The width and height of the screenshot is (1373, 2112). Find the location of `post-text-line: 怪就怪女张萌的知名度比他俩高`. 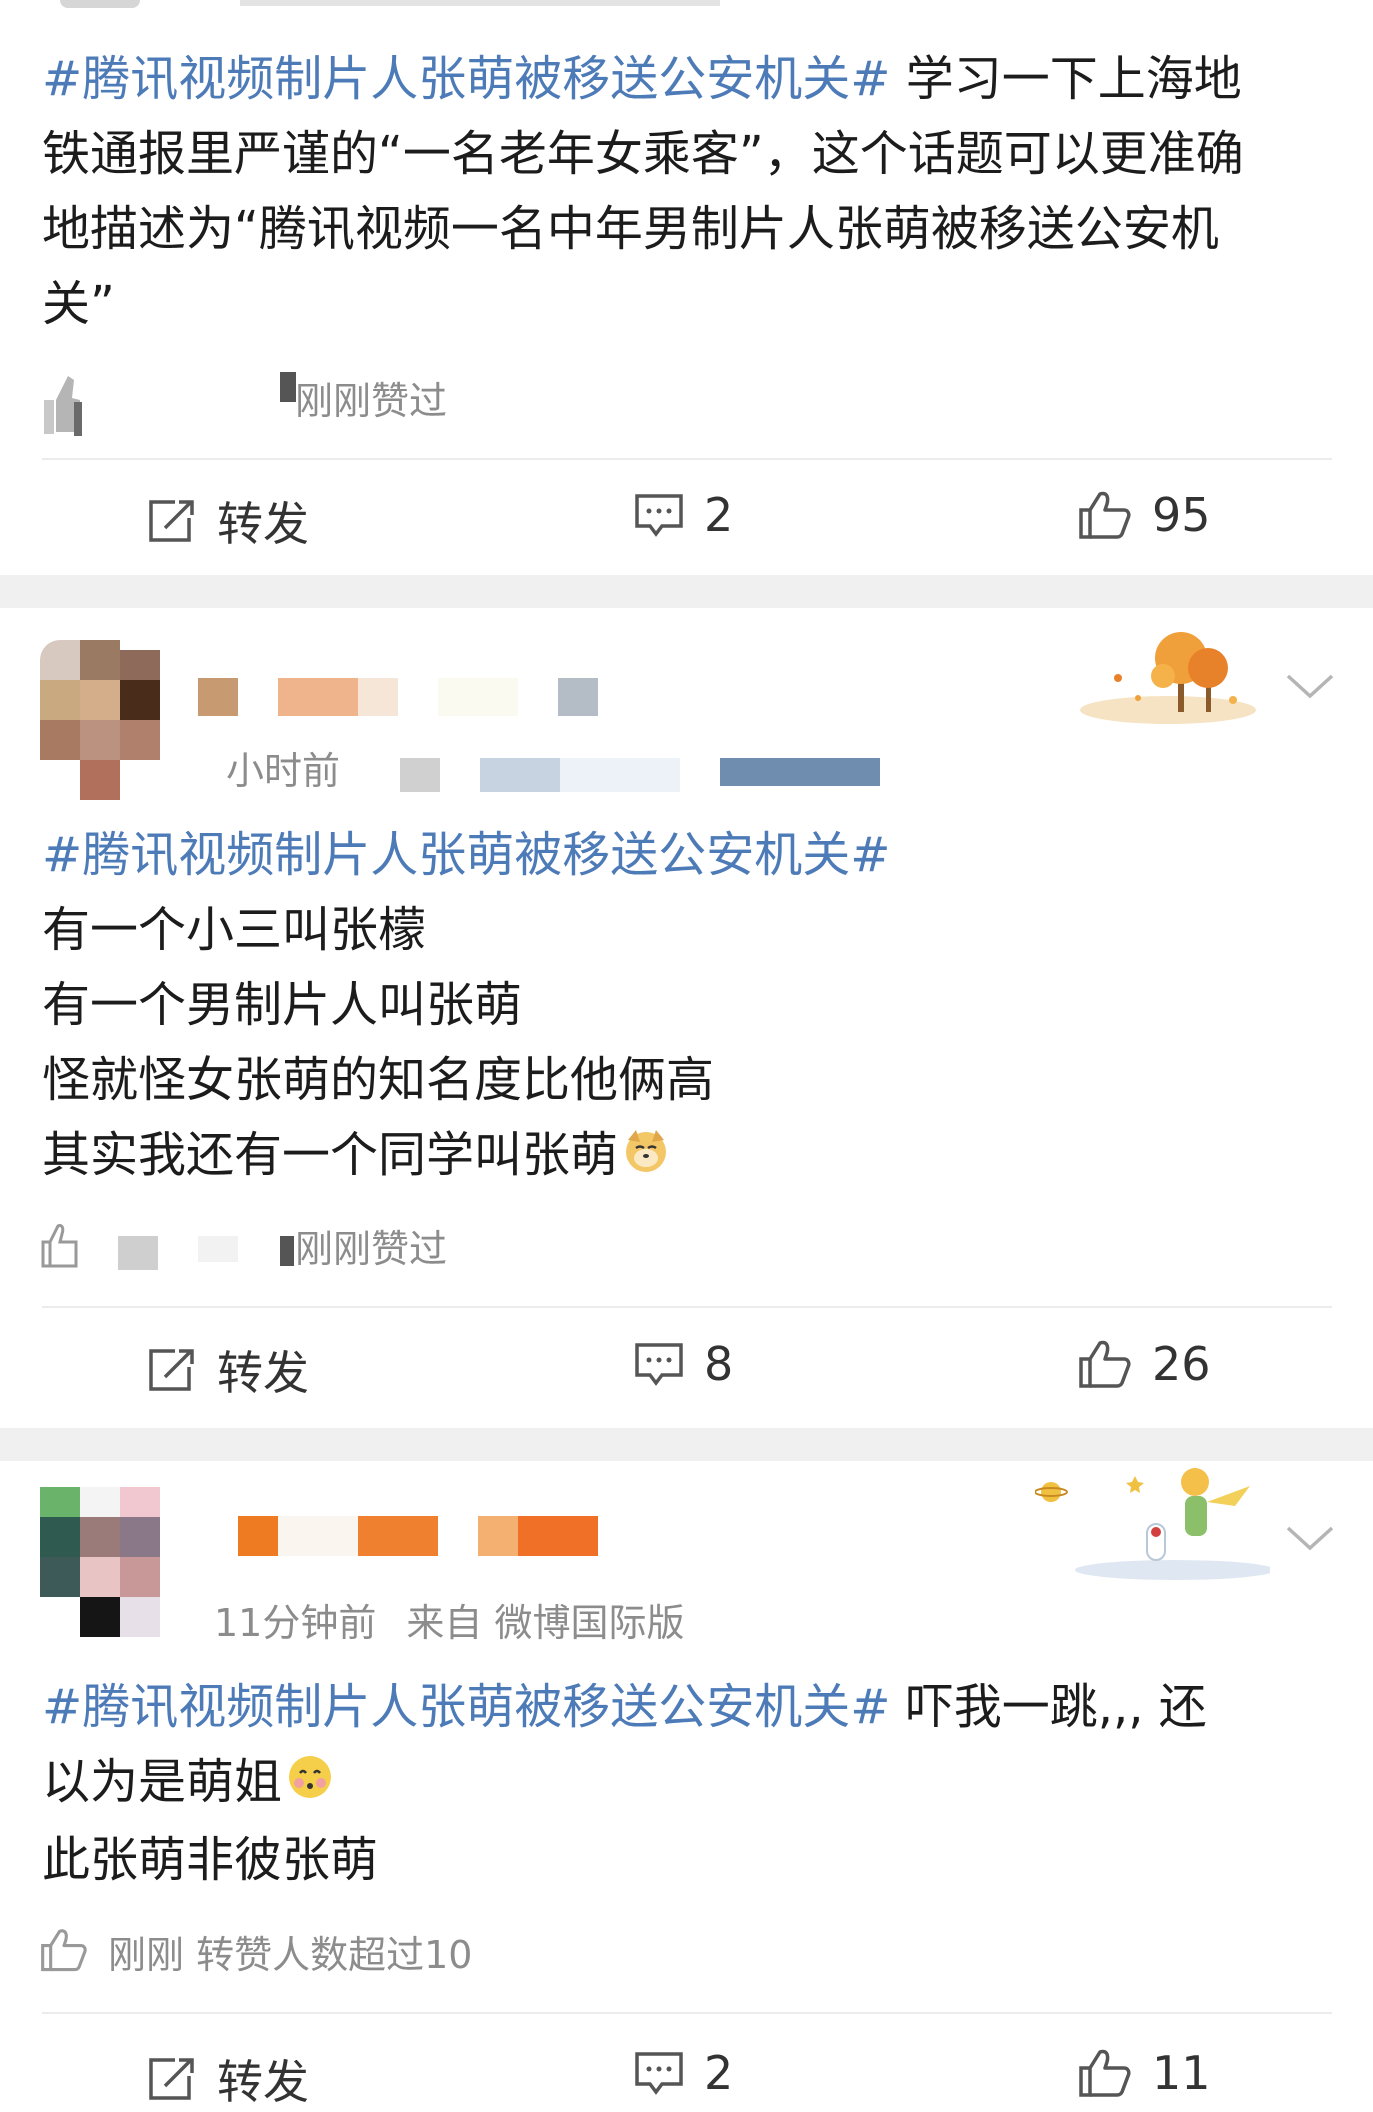

post-text-line: 怪就怪女张萌的知名度比他俩高 is located at coordinates (378, 1080).